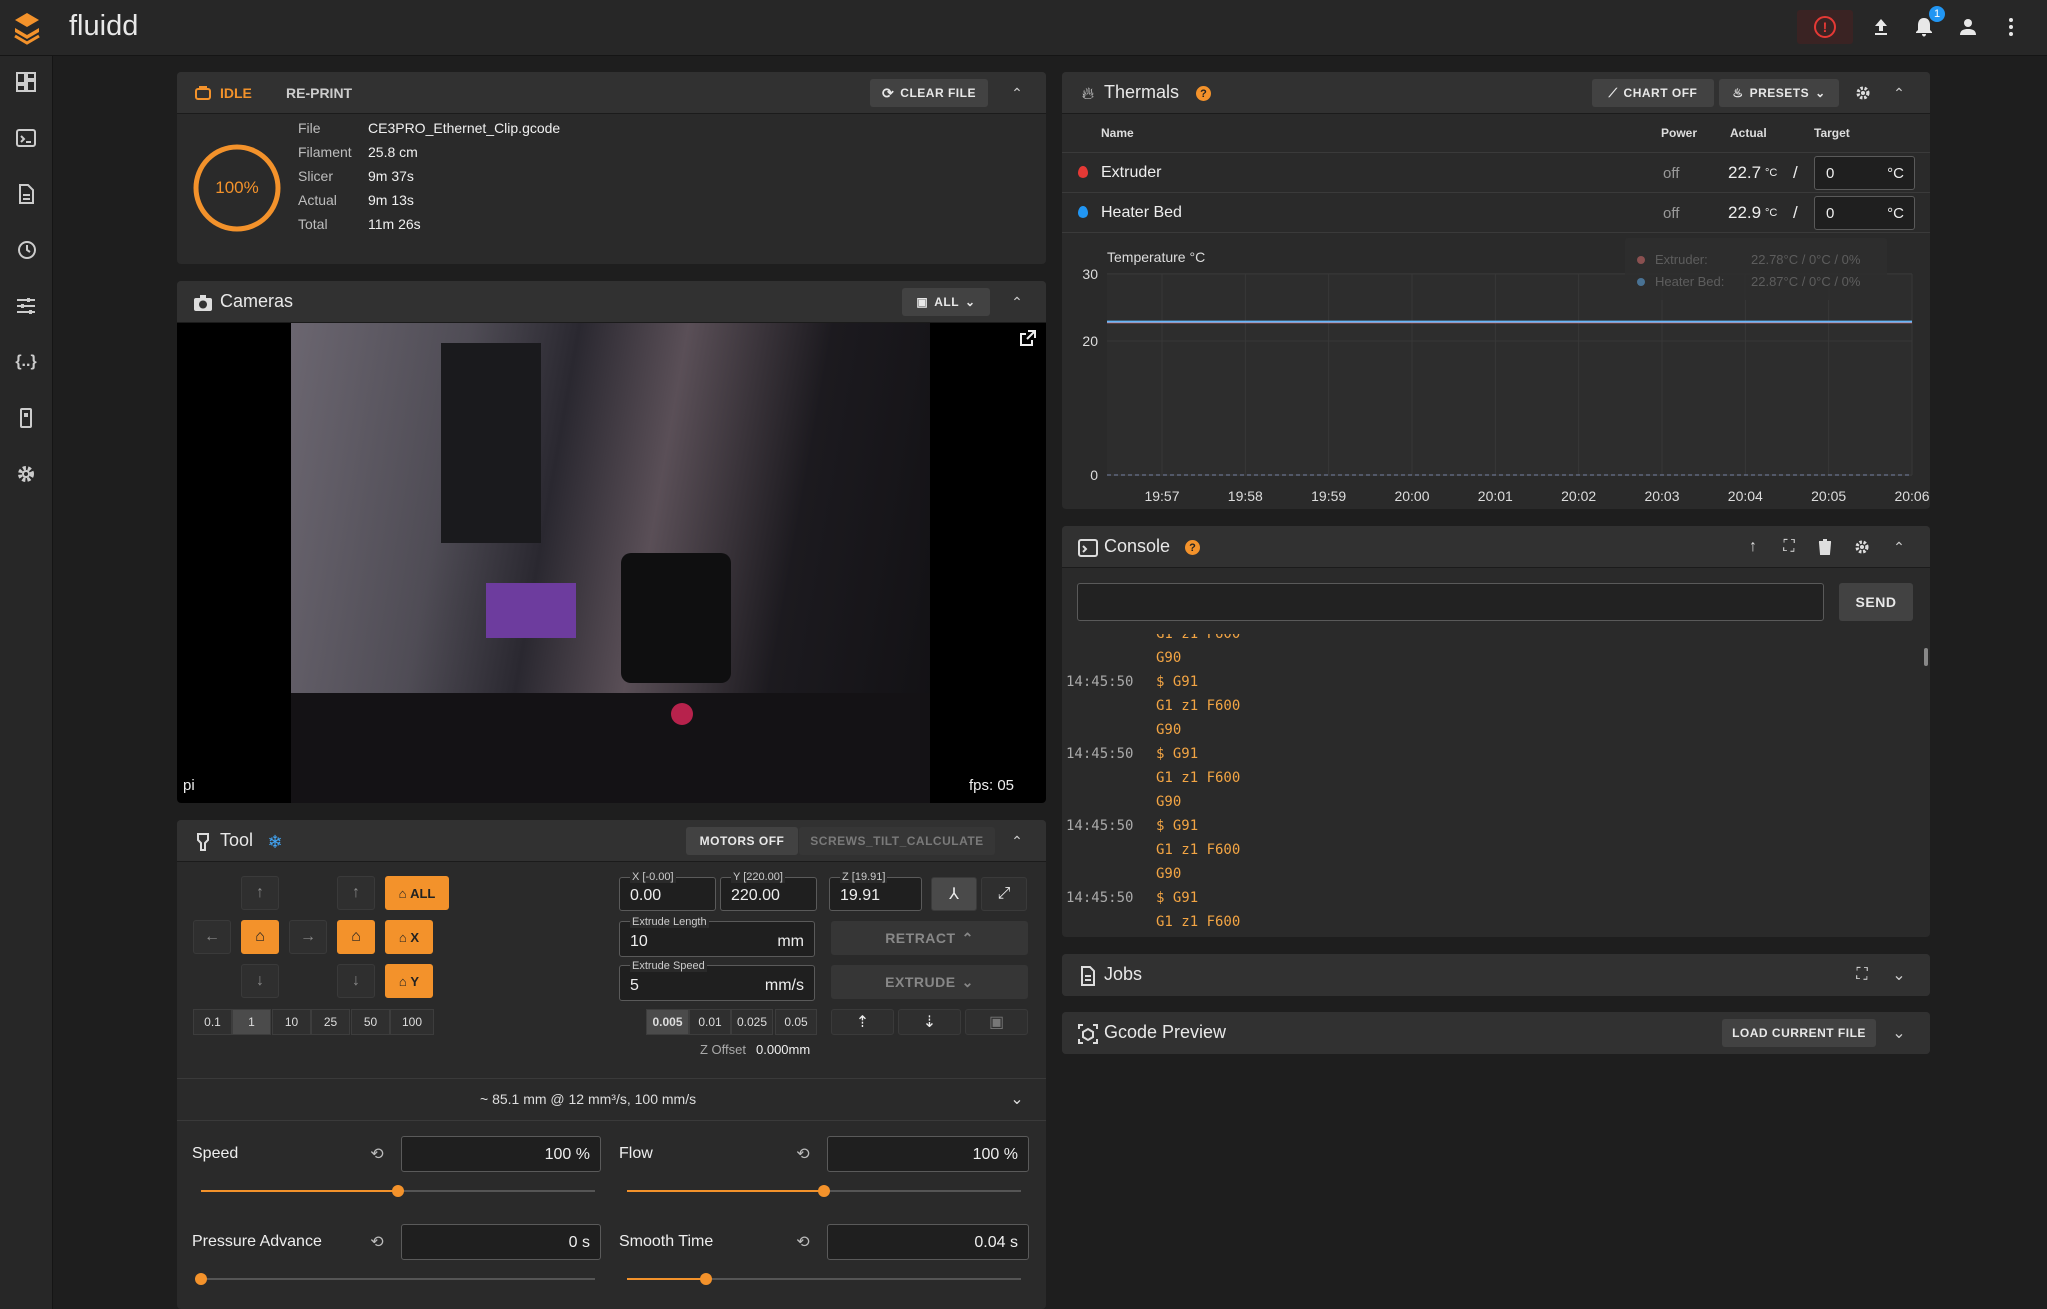  What do you see at coordinates (928, 1154) in the screenshot?
I see `flow-input: 100 %` at bounding box center [928, 1154].